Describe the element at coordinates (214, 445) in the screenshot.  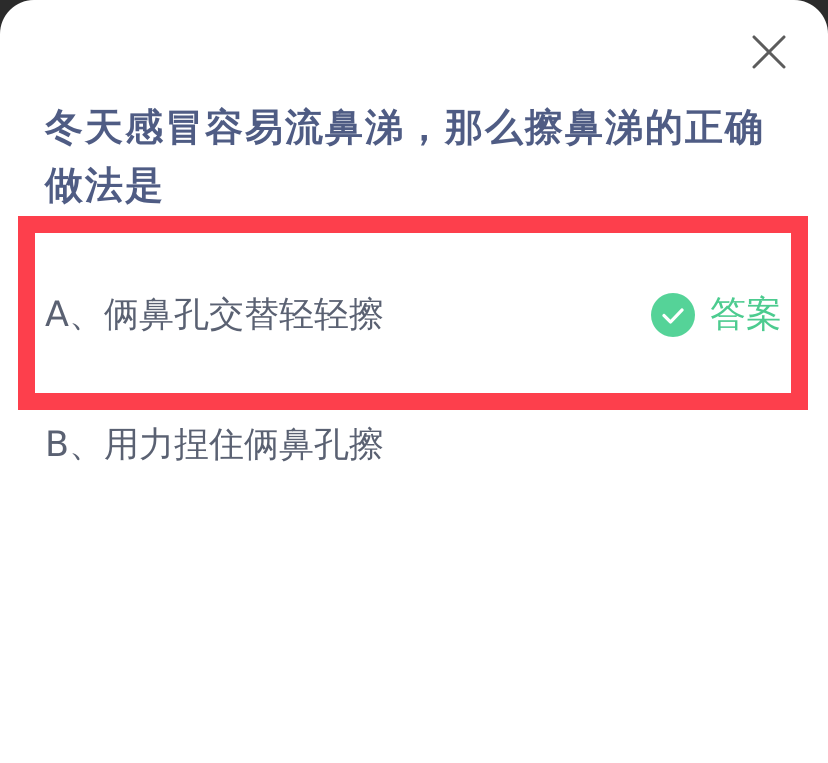
I see `answer-option: B、用力捏住俩鼻孔擦` at that location.